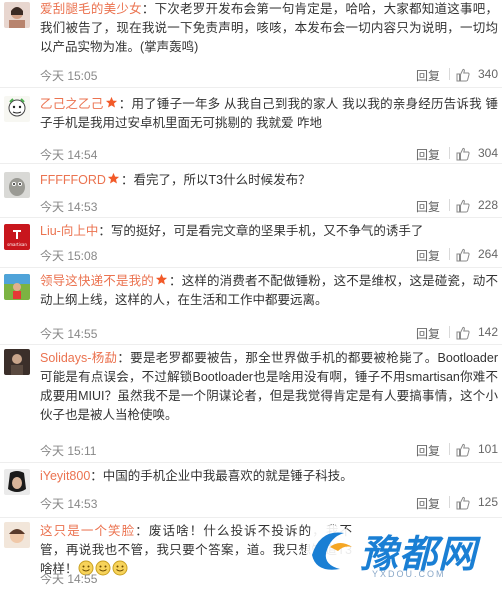 This screenshot has height=591, width=502. Describe the element at coordinates (91, 9) in the screenshot. I see `username-link: 爱刮腿毛的美少女` at that location.